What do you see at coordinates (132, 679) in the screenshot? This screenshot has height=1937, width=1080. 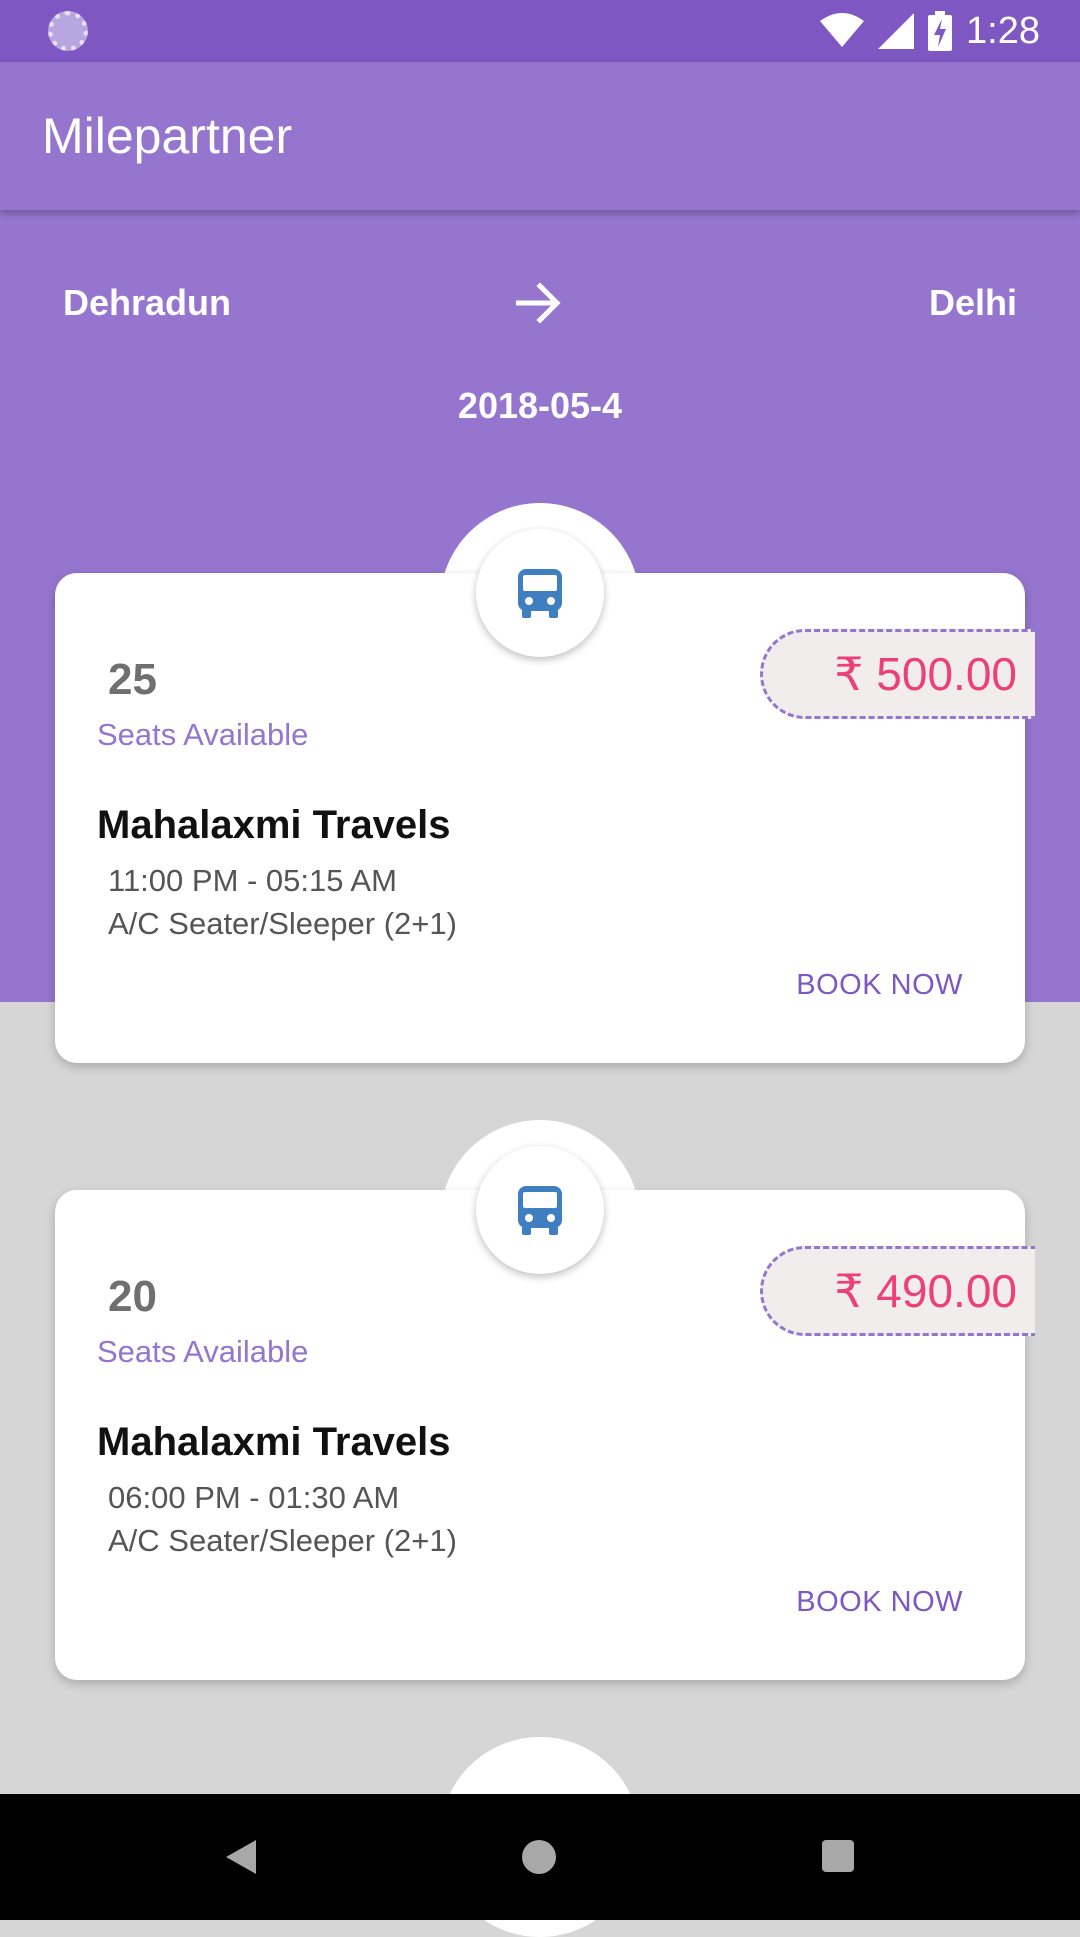 I see `seat-count: 25` at bounding box center [132, 679].